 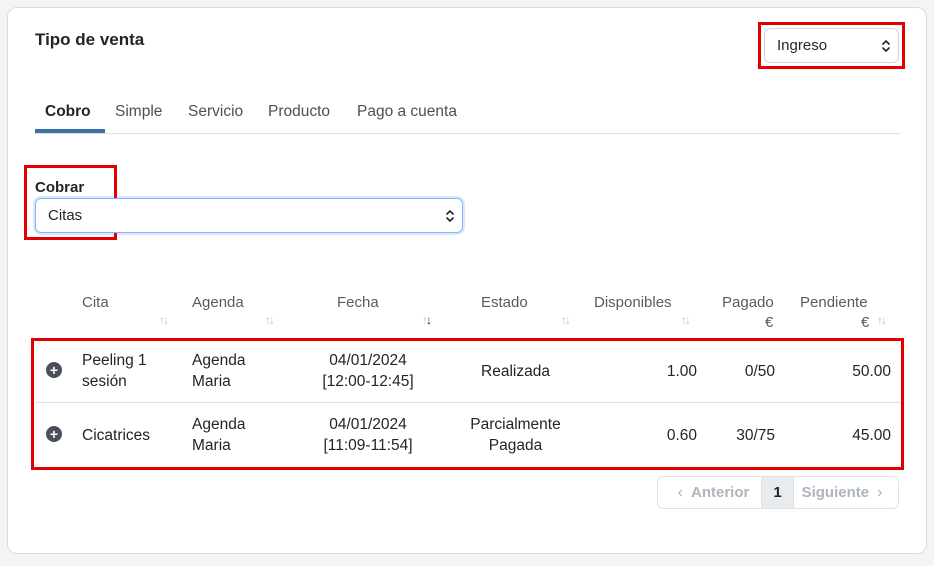 What do you see at coordinates (802, 45) in the screenshot?
I see `tipo-select-value: Ingreso` at bounding box center [802, 45].